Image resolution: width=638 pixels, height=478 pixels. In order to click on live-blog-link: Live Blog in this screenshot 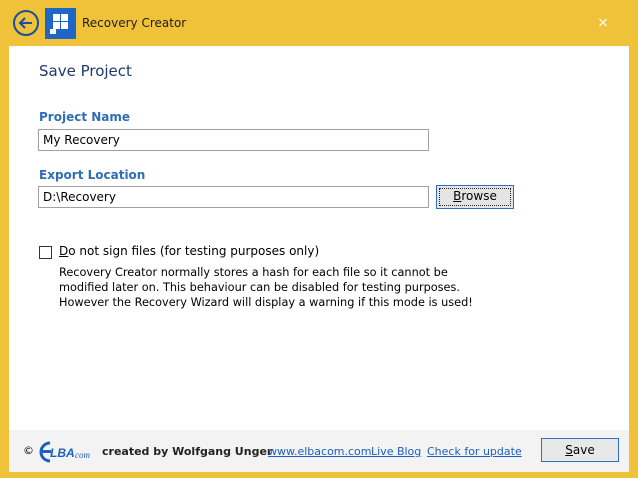, I will do `click(396, 451)`.